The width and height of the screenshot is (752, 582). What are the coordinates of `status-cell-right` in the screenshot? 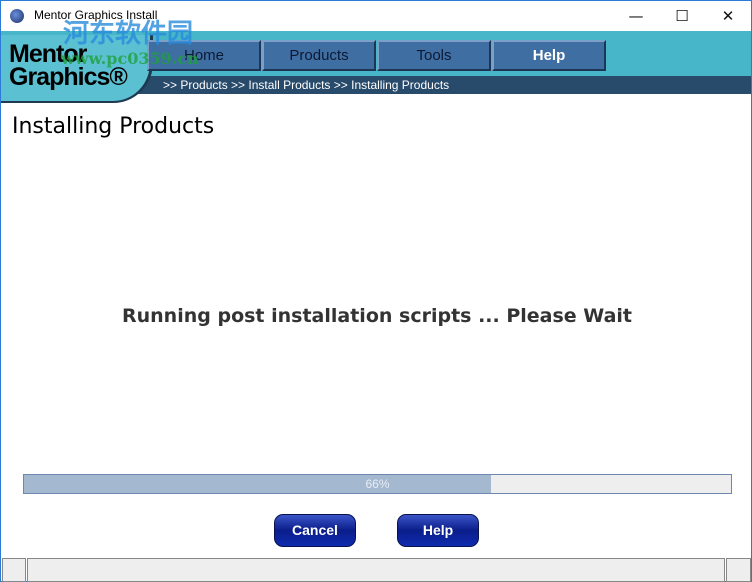 It's located at (738, 570).